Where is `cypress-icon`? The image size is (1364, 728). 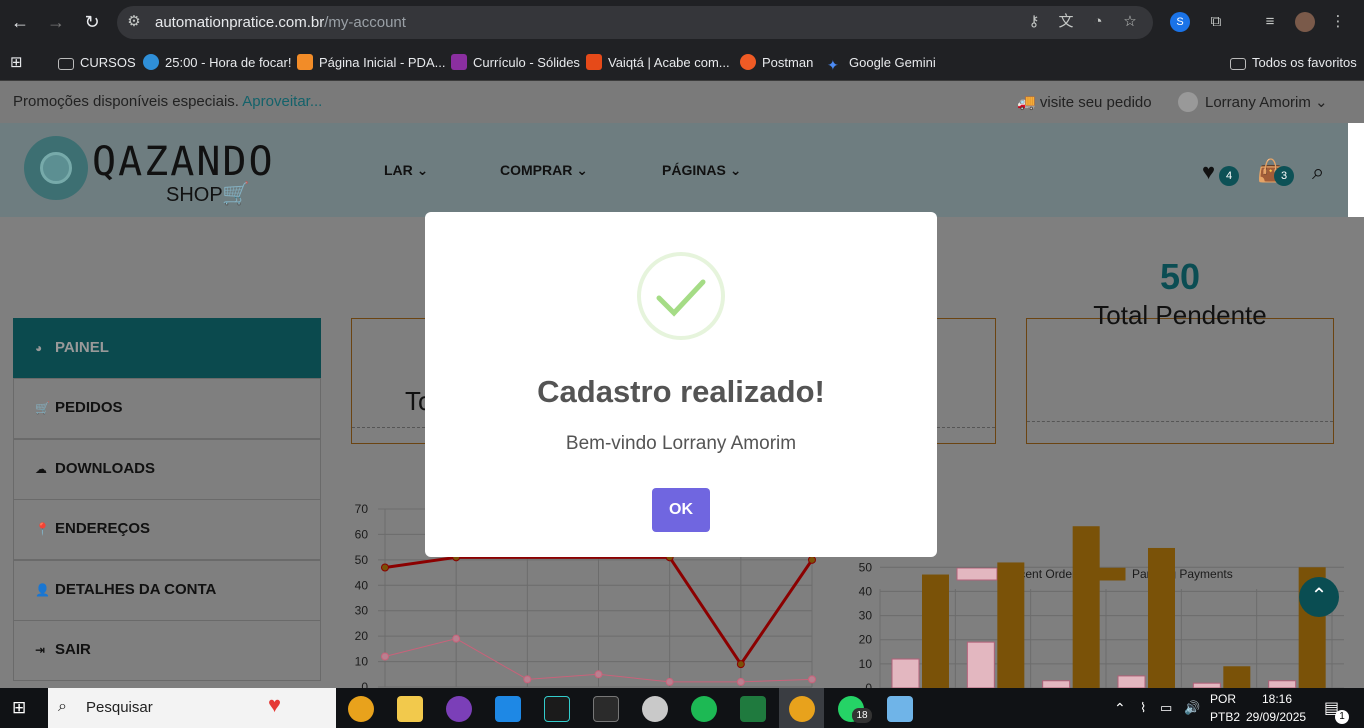 cypress-icon is located at coordinates (557, 709).